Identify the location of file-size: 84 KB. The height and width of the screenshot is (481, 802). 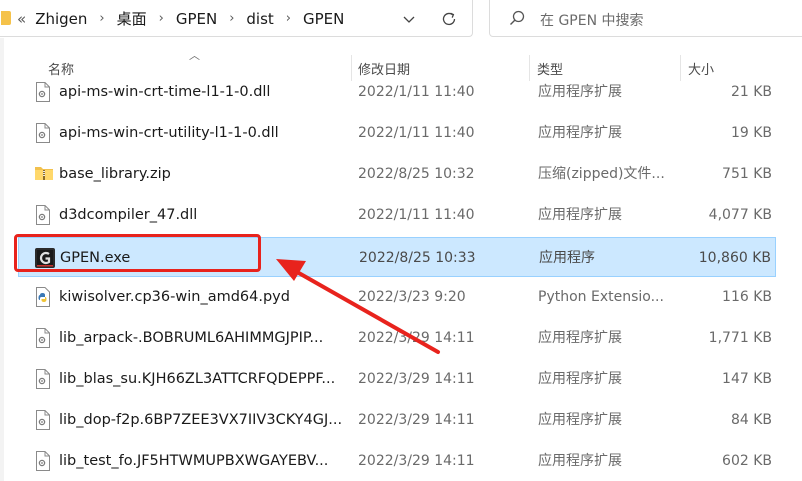
(751, 420).